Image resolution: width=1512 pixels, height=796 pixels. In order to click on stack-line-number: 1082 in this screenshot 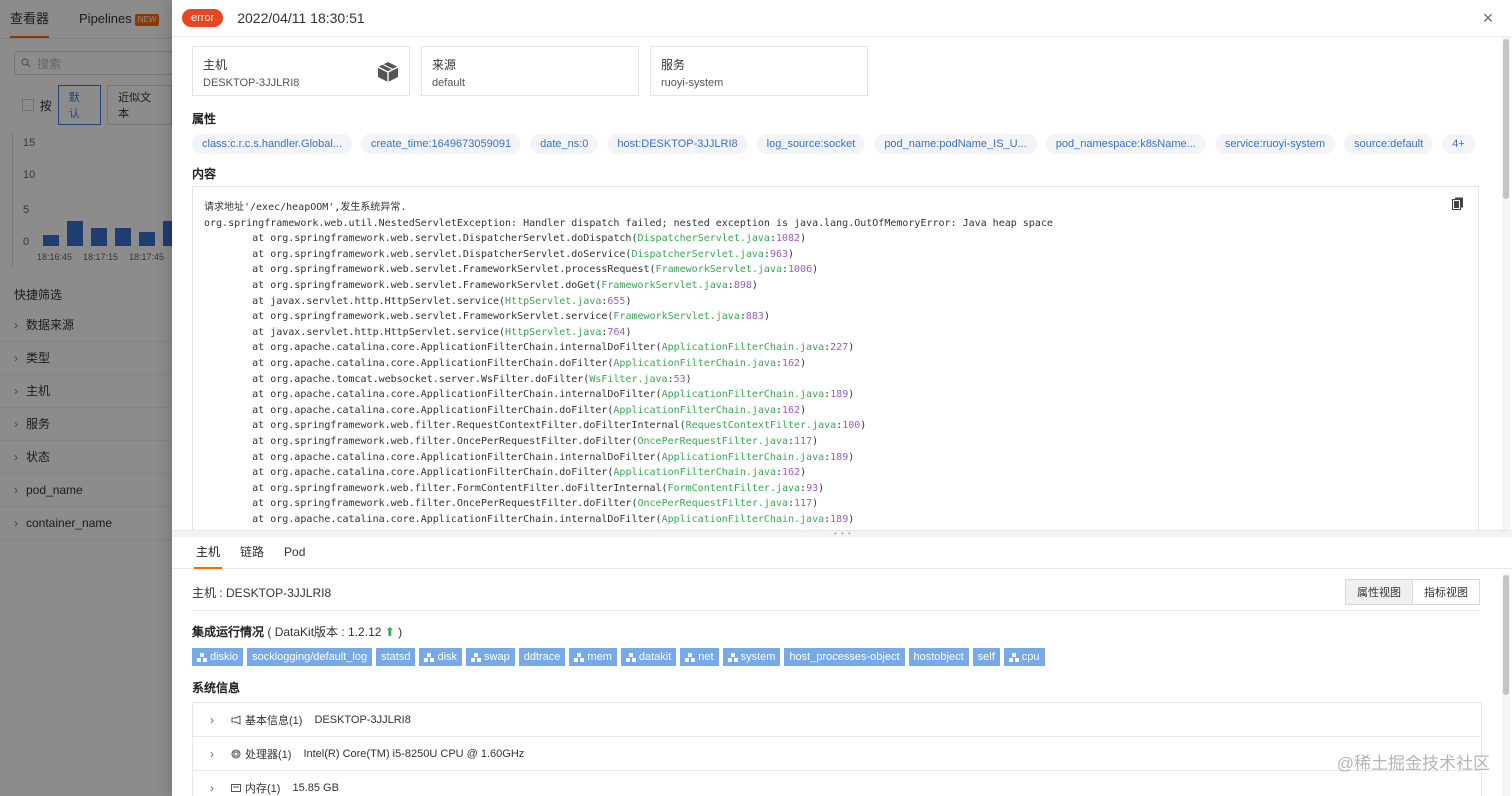, I will do `click(788, 239)`.